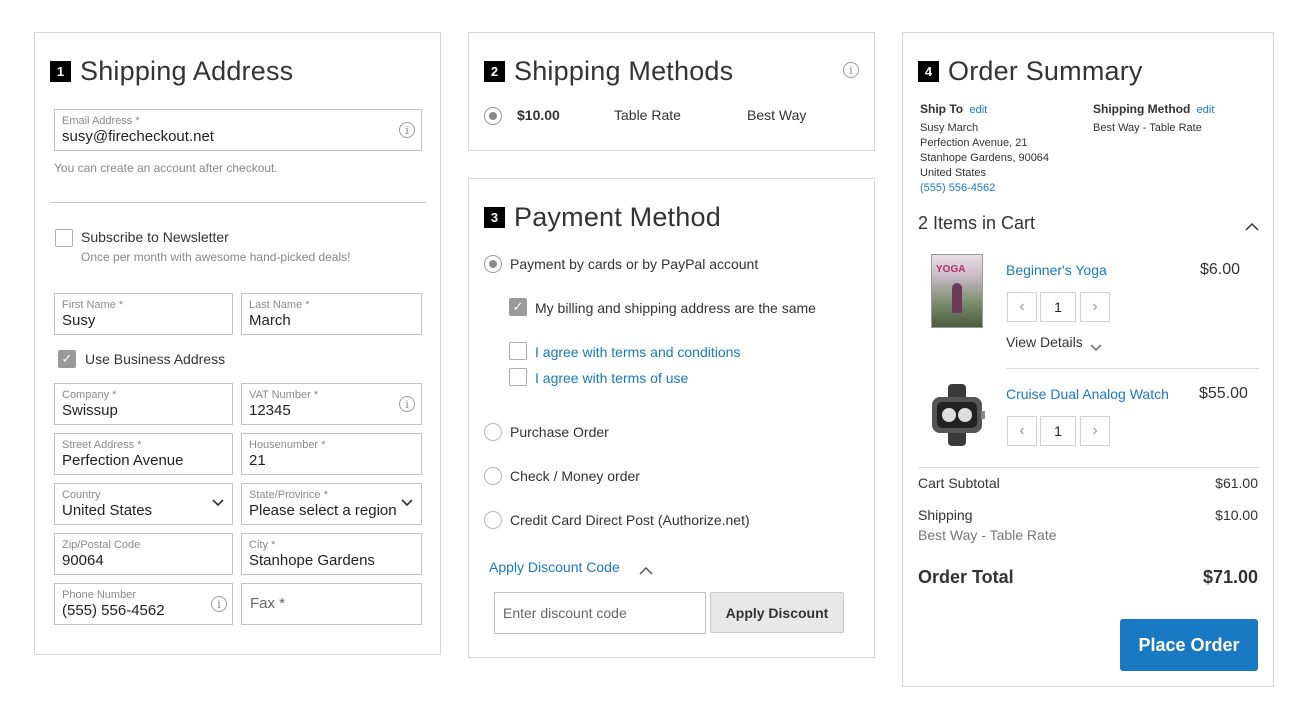 This screenshot has height=719, width=1307. I want to click on agree-terms-checkbox, so click(518, 351).